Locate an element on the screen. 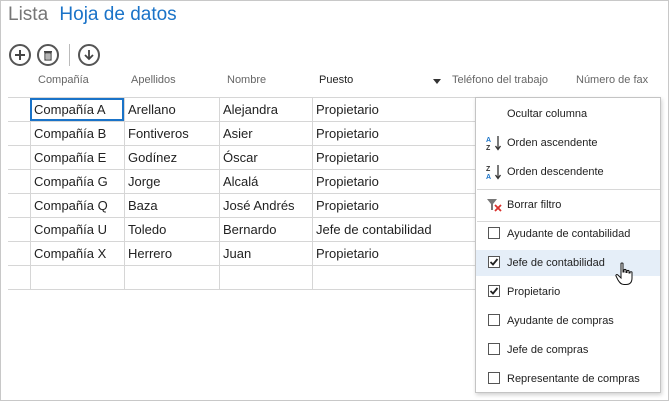  table-row: Compañía Q Baza José Andrés Propietario is located at coordinates (243, 206).